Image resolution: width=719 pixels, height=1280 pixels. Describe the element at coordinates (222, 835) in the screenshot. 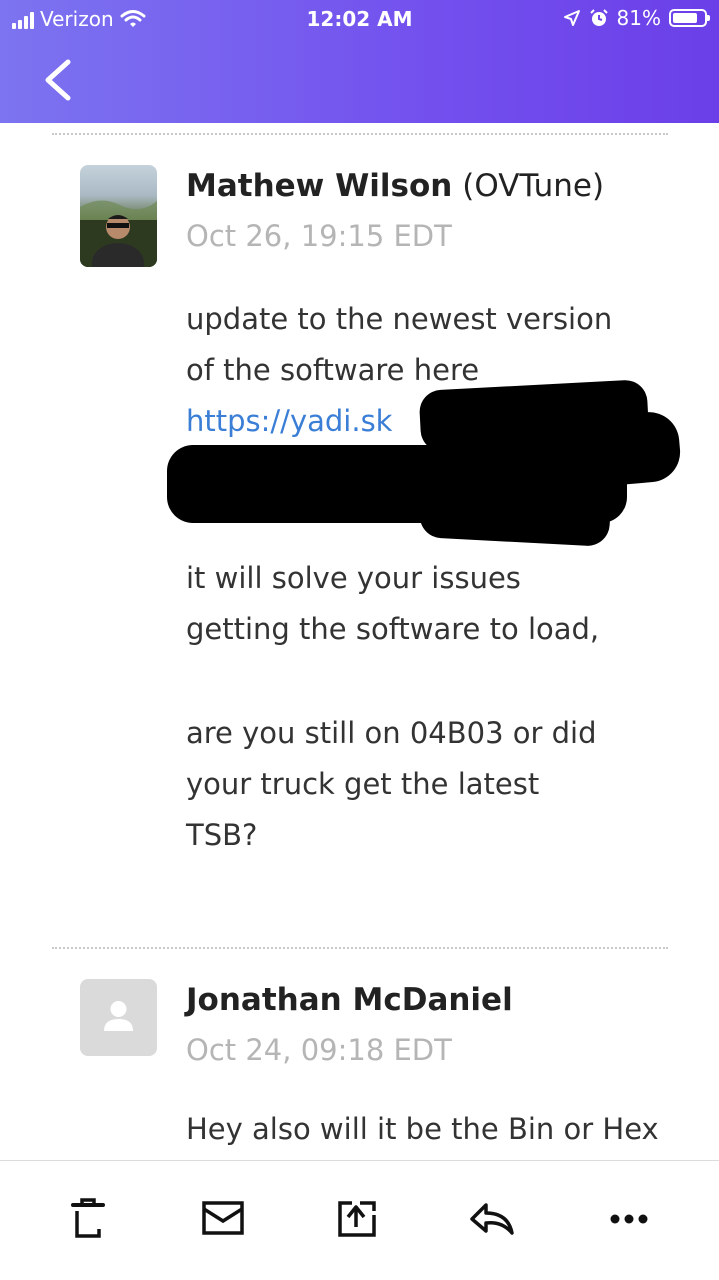

I see `body-line: TSB?` at that location.